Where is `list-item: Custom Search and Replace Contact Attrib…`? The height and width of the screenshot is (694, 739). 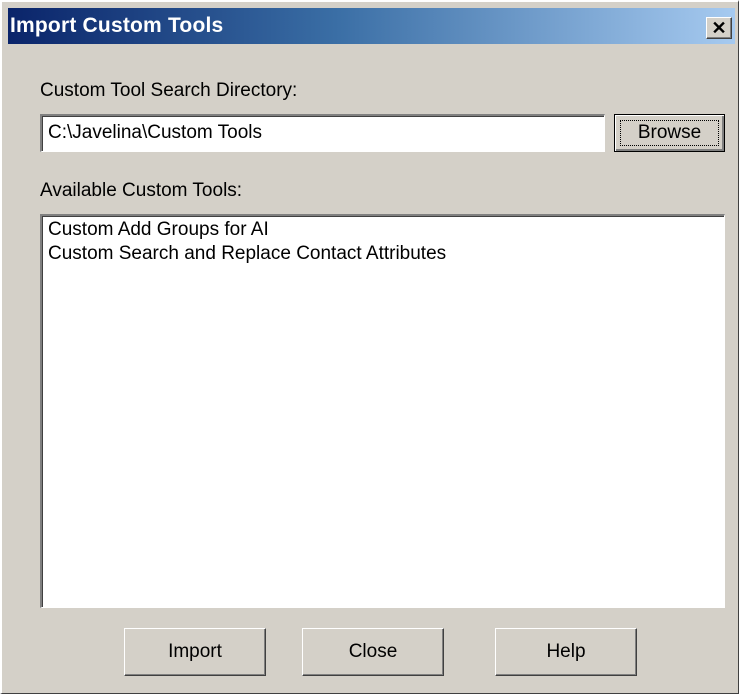
list-item: Custom Search and Replace Contact Attrib… is located at coordinates (383, 254).